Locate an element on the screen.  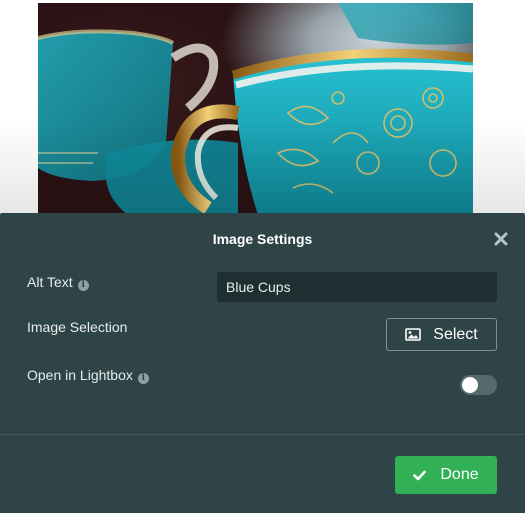
check-icon is located at coordinates (420, 475).